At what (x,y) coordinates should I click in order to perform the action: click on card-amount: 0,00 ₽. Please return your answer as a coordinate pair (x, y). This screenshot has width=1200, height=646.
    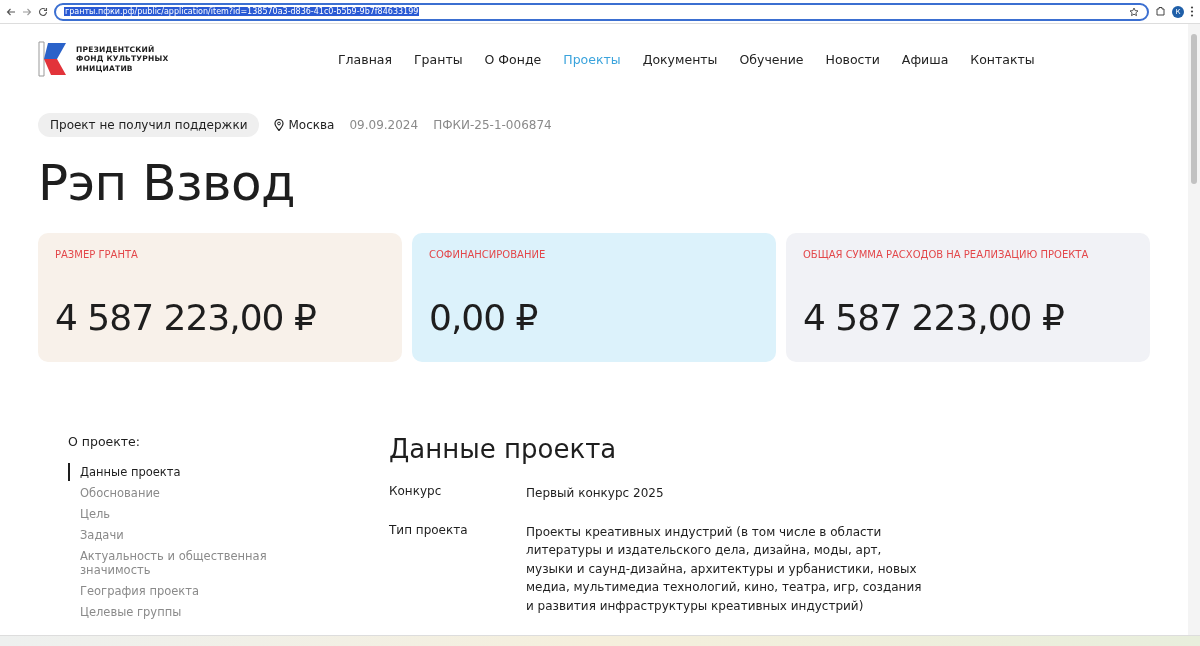
    Looking at the image, I should click on (484, 317).